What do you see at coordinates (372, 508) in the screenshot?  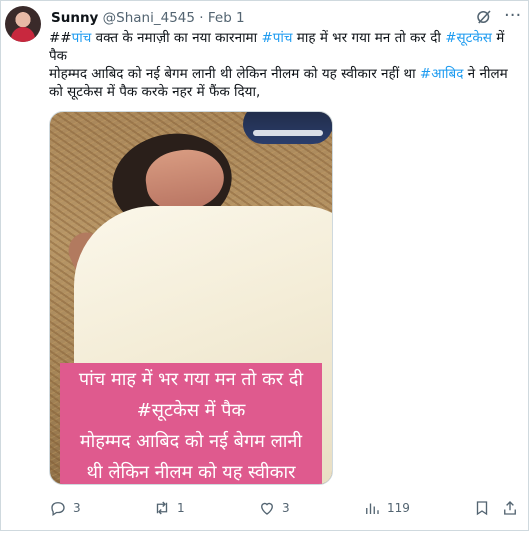 I see `views-icon` at bounding box center [372, 508].